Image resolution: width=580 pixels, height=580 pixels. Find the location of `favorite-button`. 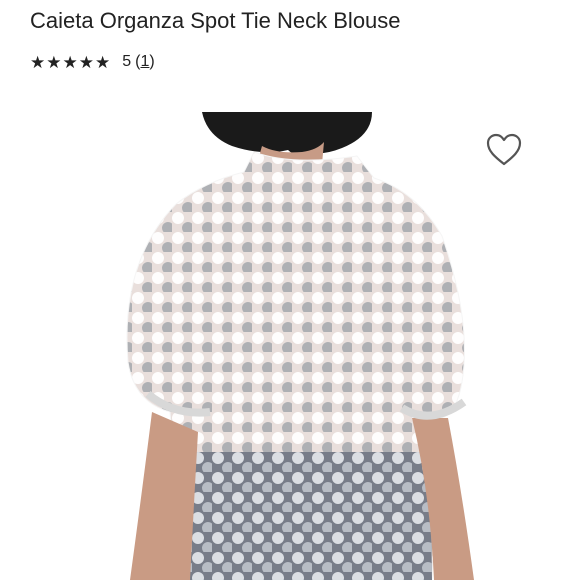

favorite-button is located at coordinates (504, 149).